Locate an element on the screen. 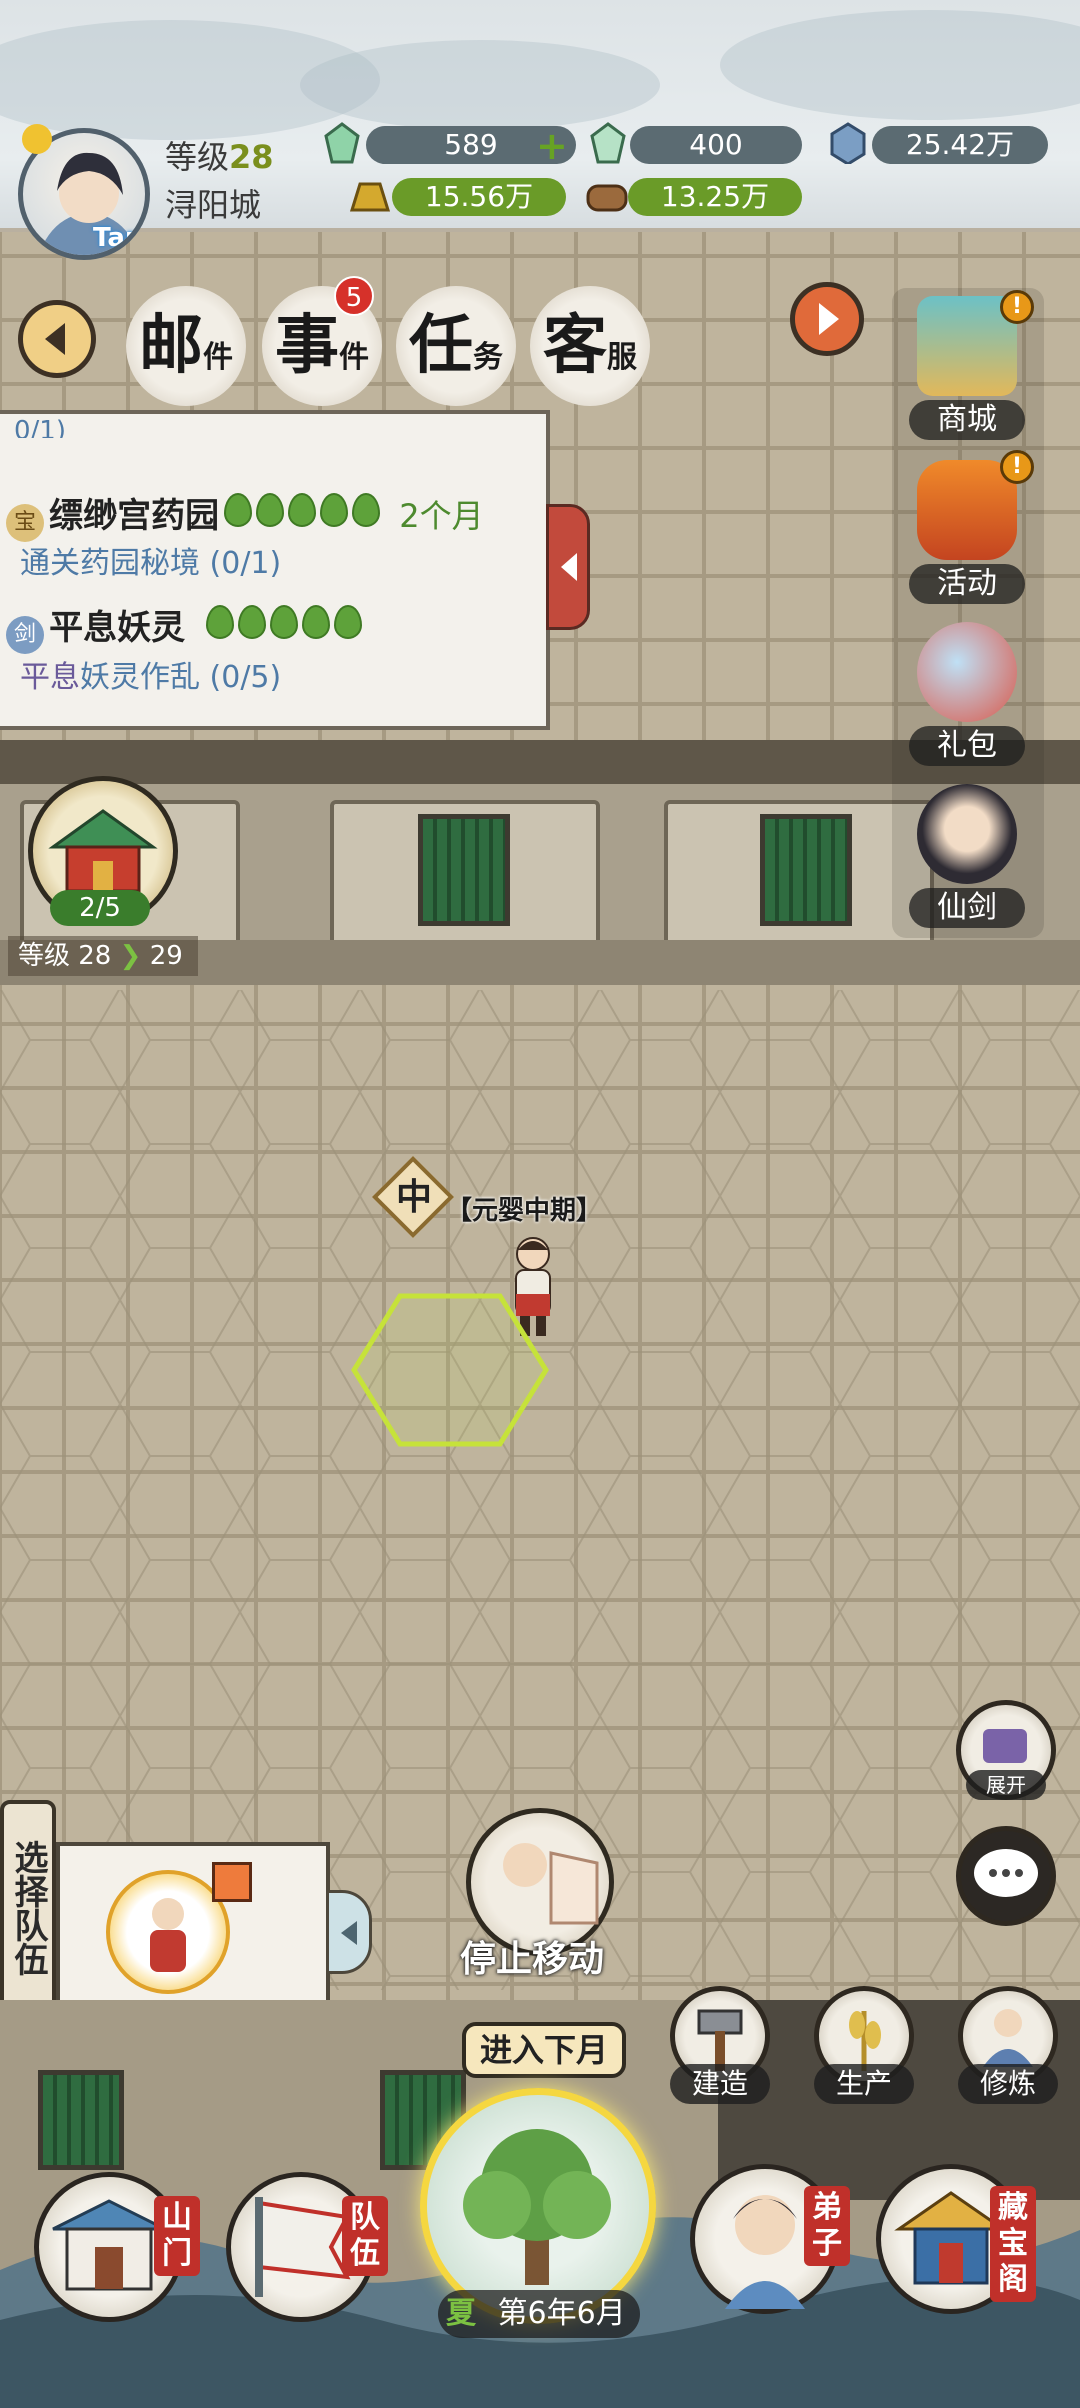 The height and width of the screenshot is (2408, 1080). wood-count: 13.25万 is located at coordinates (715, 197).